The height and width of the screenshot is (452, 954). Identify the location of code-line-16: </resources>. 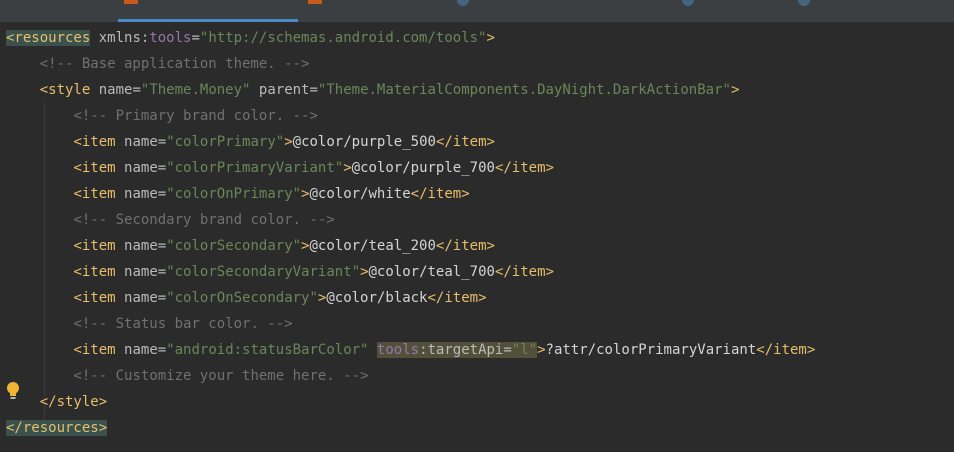
(57, 428).